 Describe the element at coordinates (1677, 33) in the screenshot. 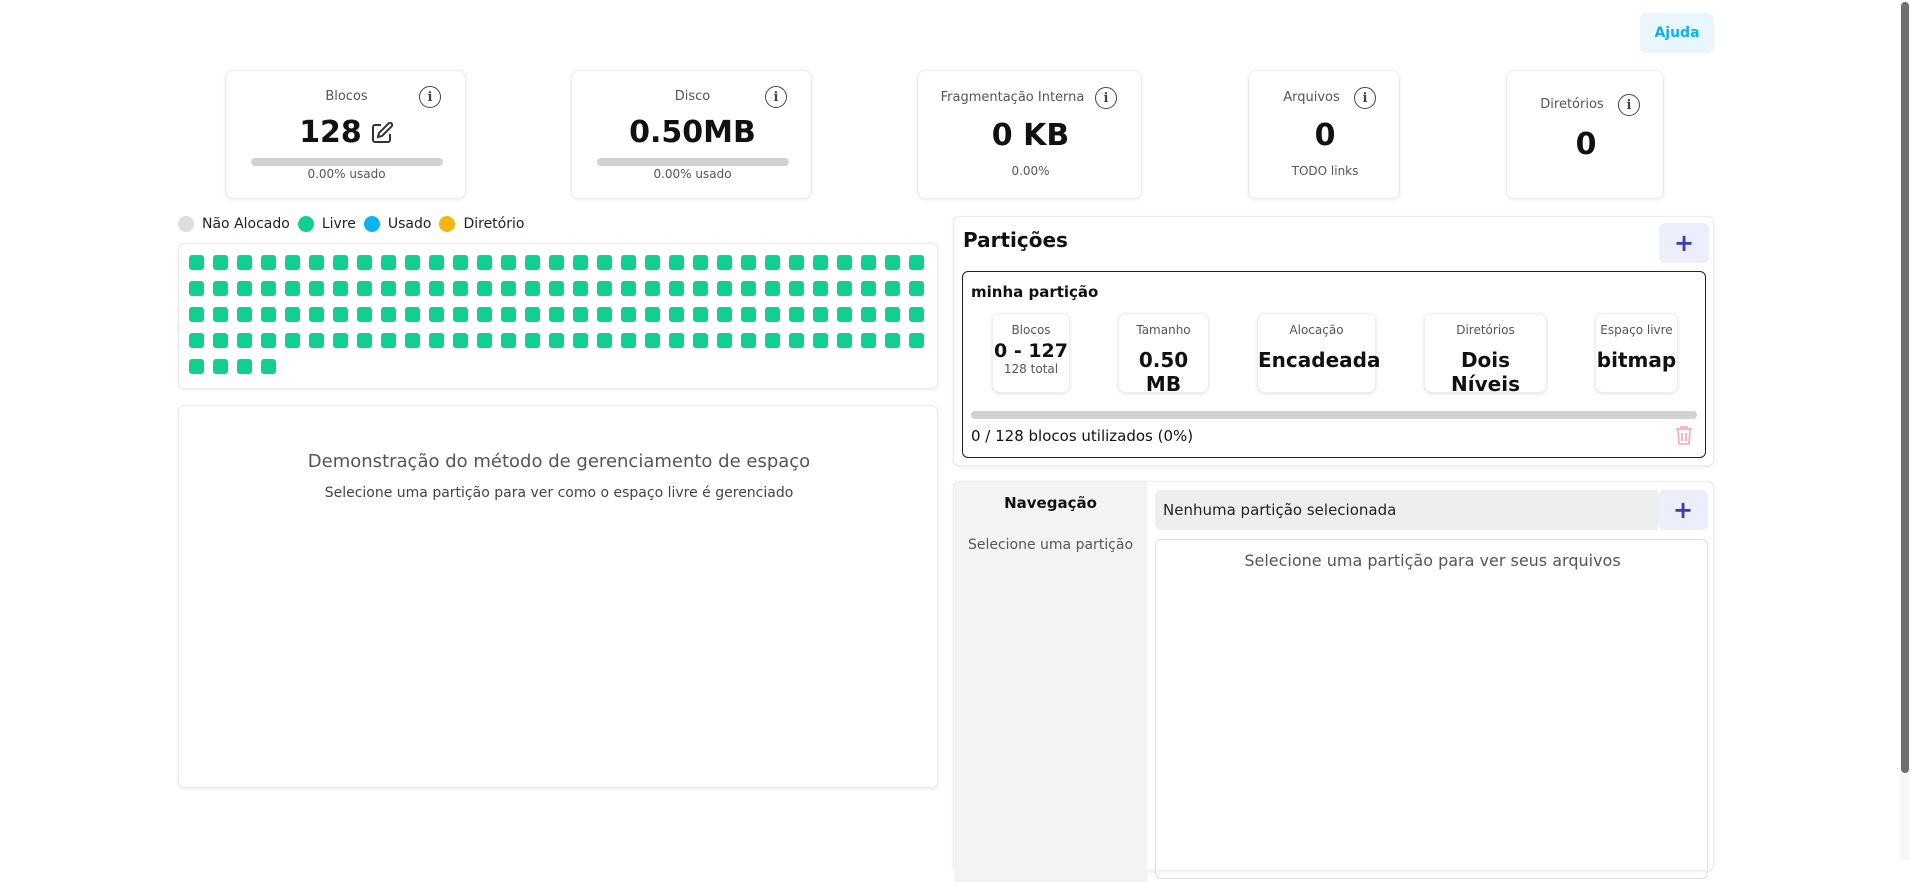

I see `help-button: Ajuda` at that location.